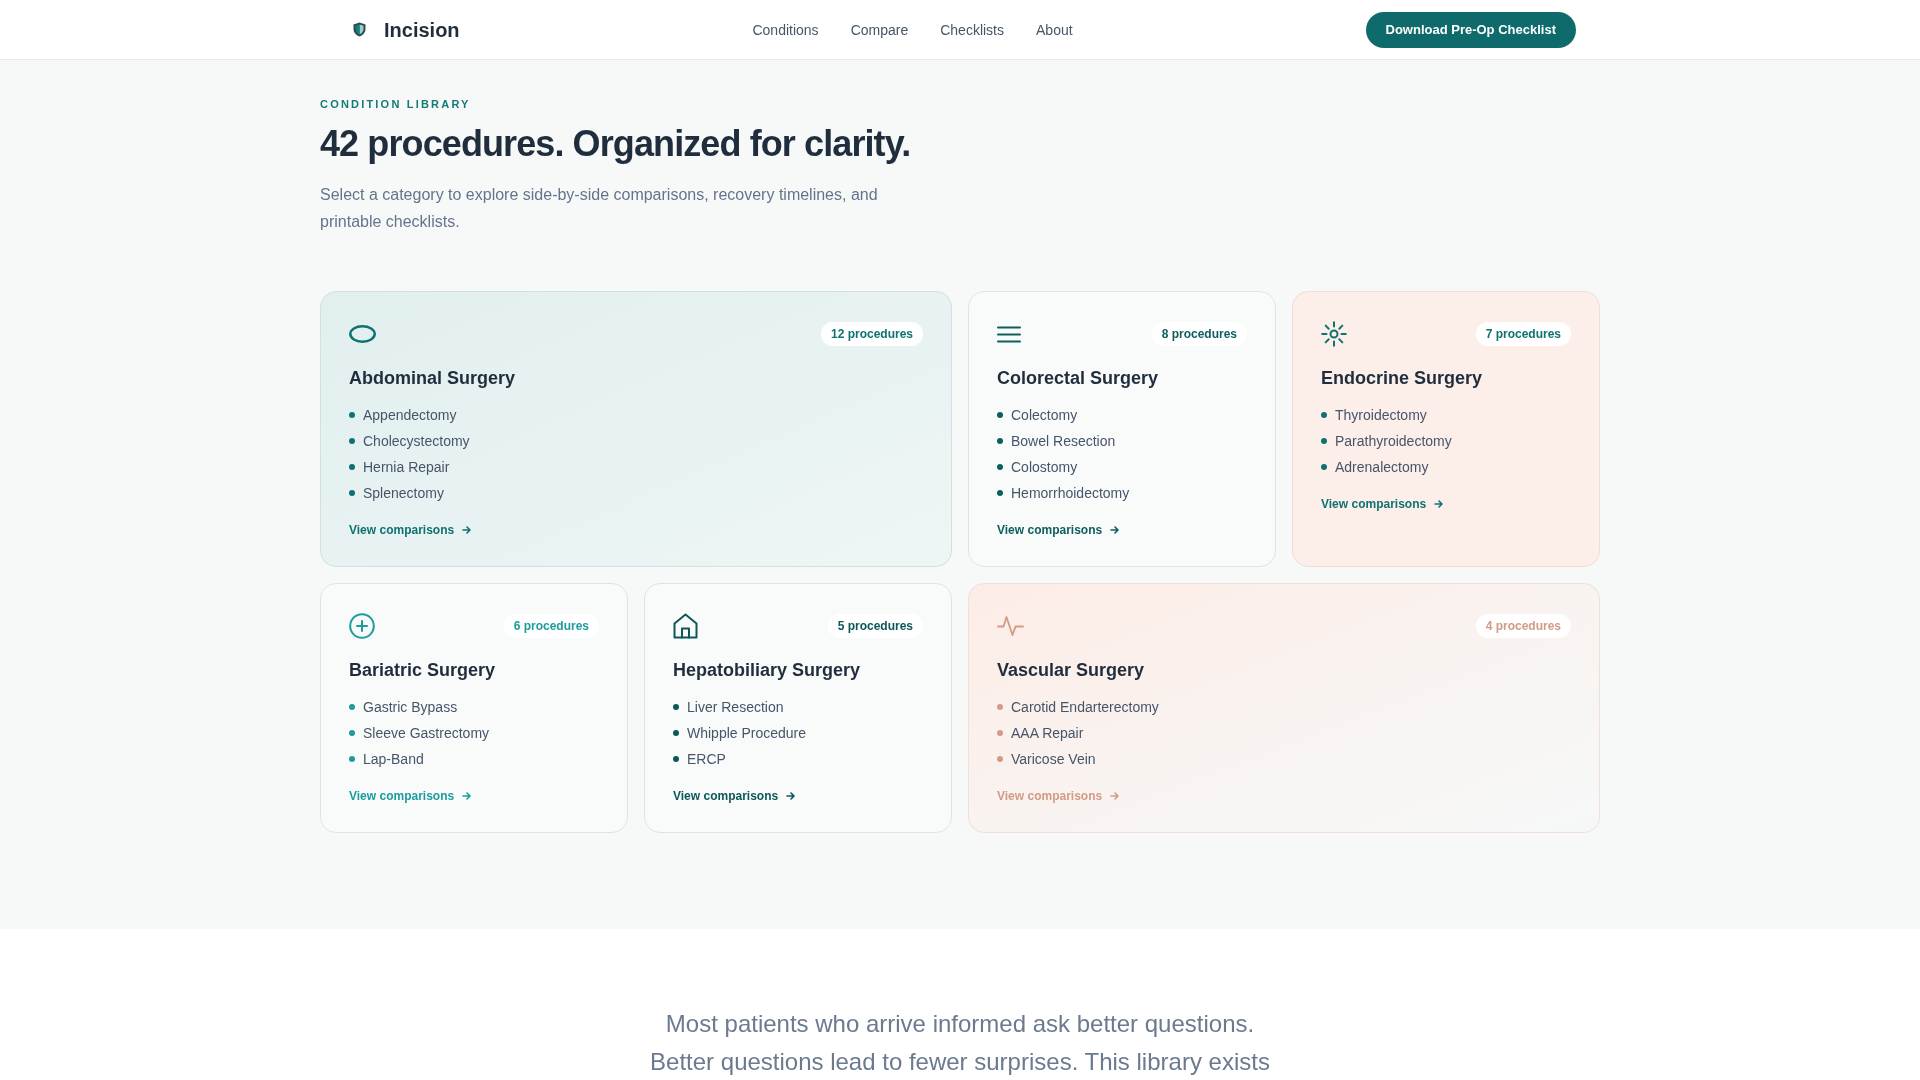 This screenshot has width=1920, height=1080. What do you see at coordinates (359, 29) in the screenshot?
I see `shield-logo-icon` at bounding box center [359, 29].